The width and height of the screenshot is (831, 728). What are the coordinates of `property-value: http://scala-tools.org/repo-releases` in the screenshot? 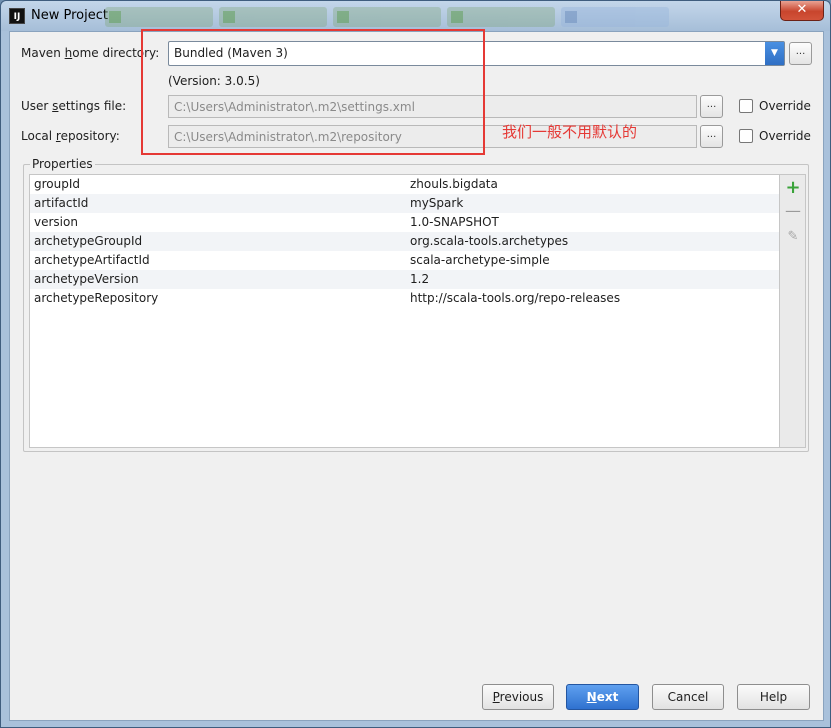 It's located at (515, 298).